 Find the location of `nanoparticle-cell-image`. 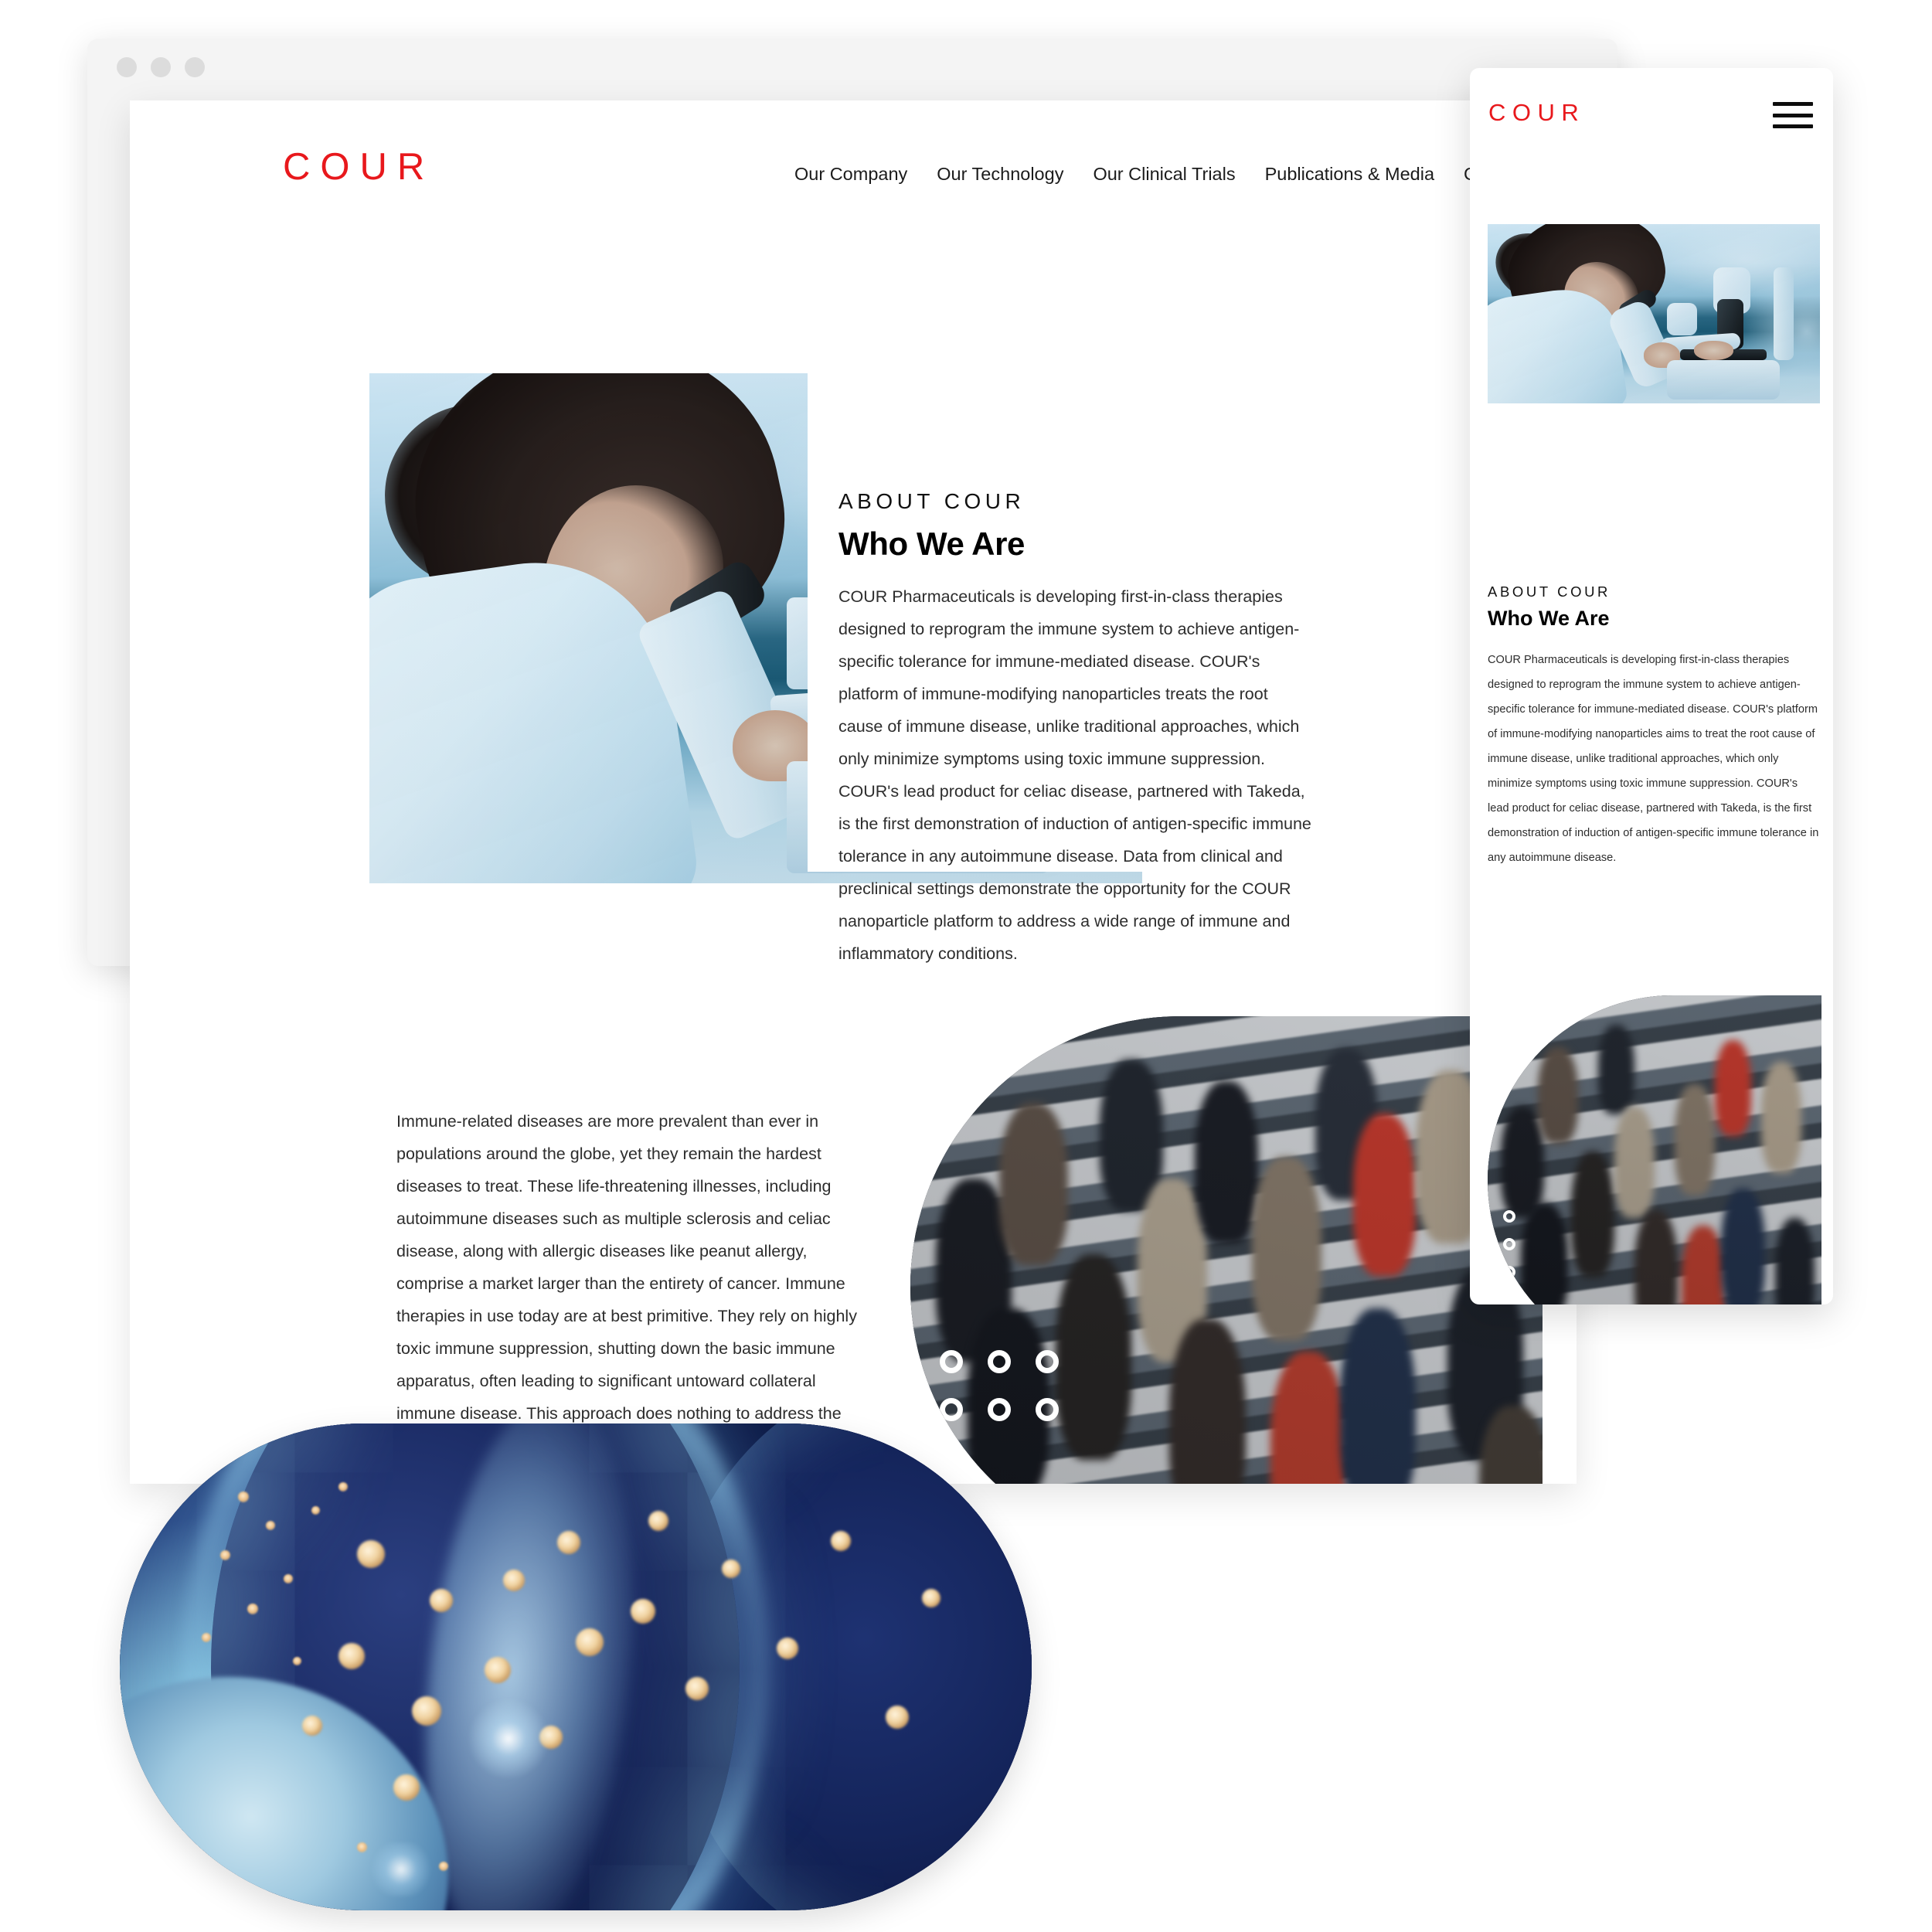

nanoparticle-cell-image is located at coordinates (576, 1667).